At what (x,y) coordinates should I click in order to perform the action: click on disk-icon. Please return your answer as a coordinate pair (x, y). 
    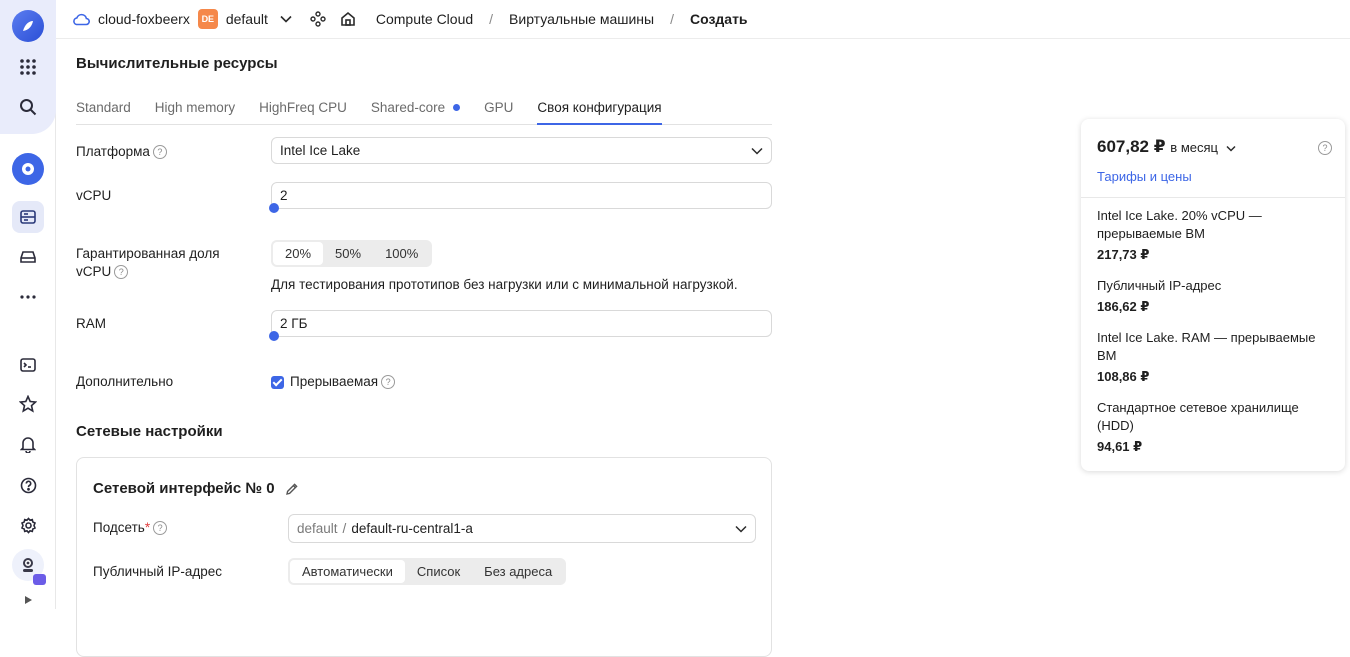
    Looking at the image, I should click on (28, 257).